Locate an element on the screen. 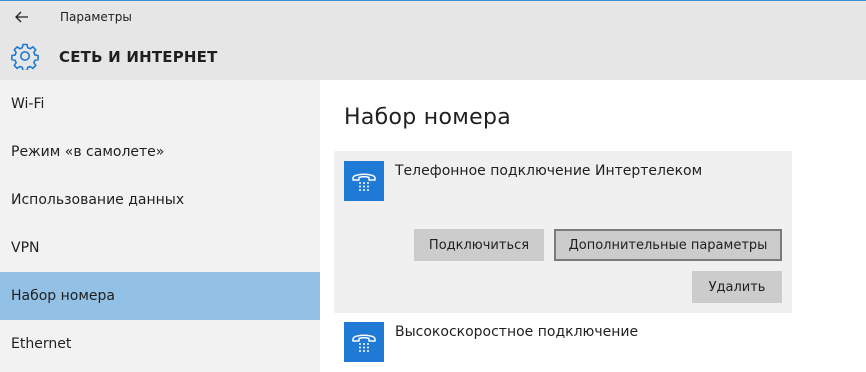 The image size is (866, 372). sidebar-item-wifi: Wi-Fi is located at coordinates (160, 104).